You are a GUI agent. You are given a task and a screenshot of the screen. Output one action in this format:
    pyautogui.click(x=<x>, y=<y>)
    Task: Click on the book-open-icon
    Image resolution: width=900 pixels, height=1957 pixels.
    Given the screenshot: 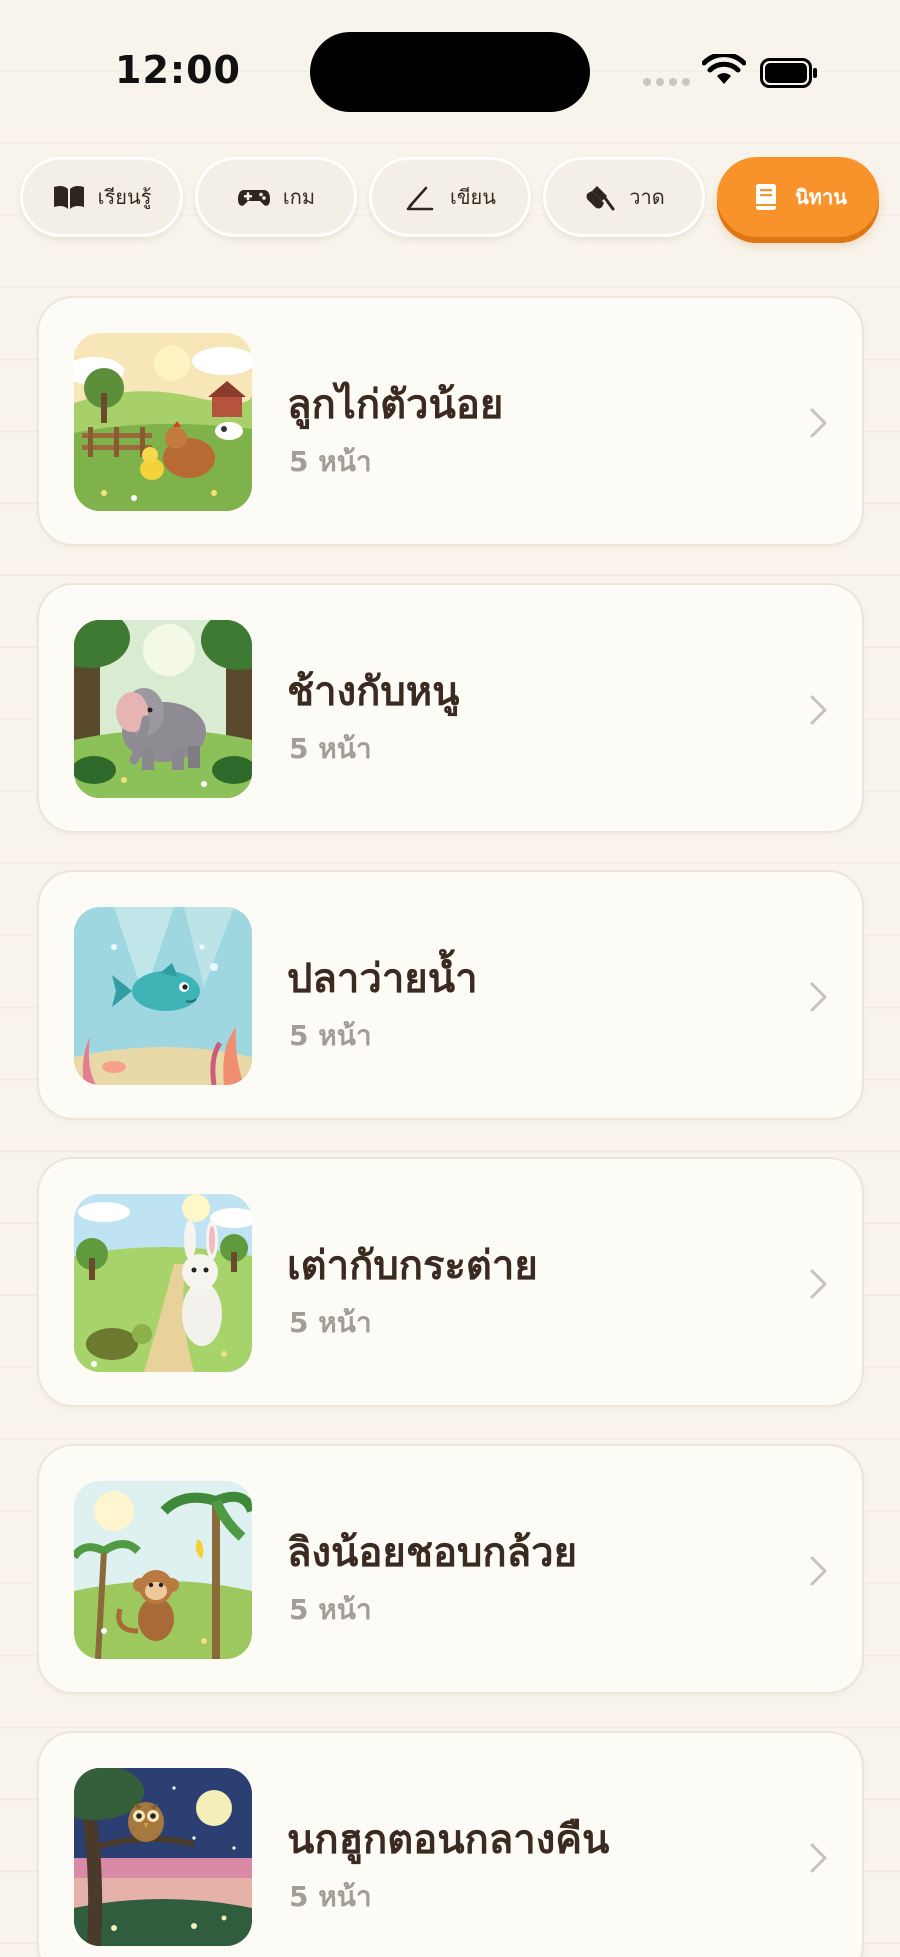 What is the action you would take?
    pyautogui.click(x=68, y=197)
    